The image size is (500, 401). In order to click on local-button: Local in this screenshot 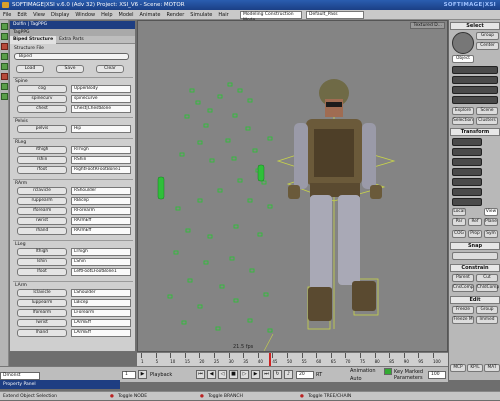, I will do `click(459, 212)`.